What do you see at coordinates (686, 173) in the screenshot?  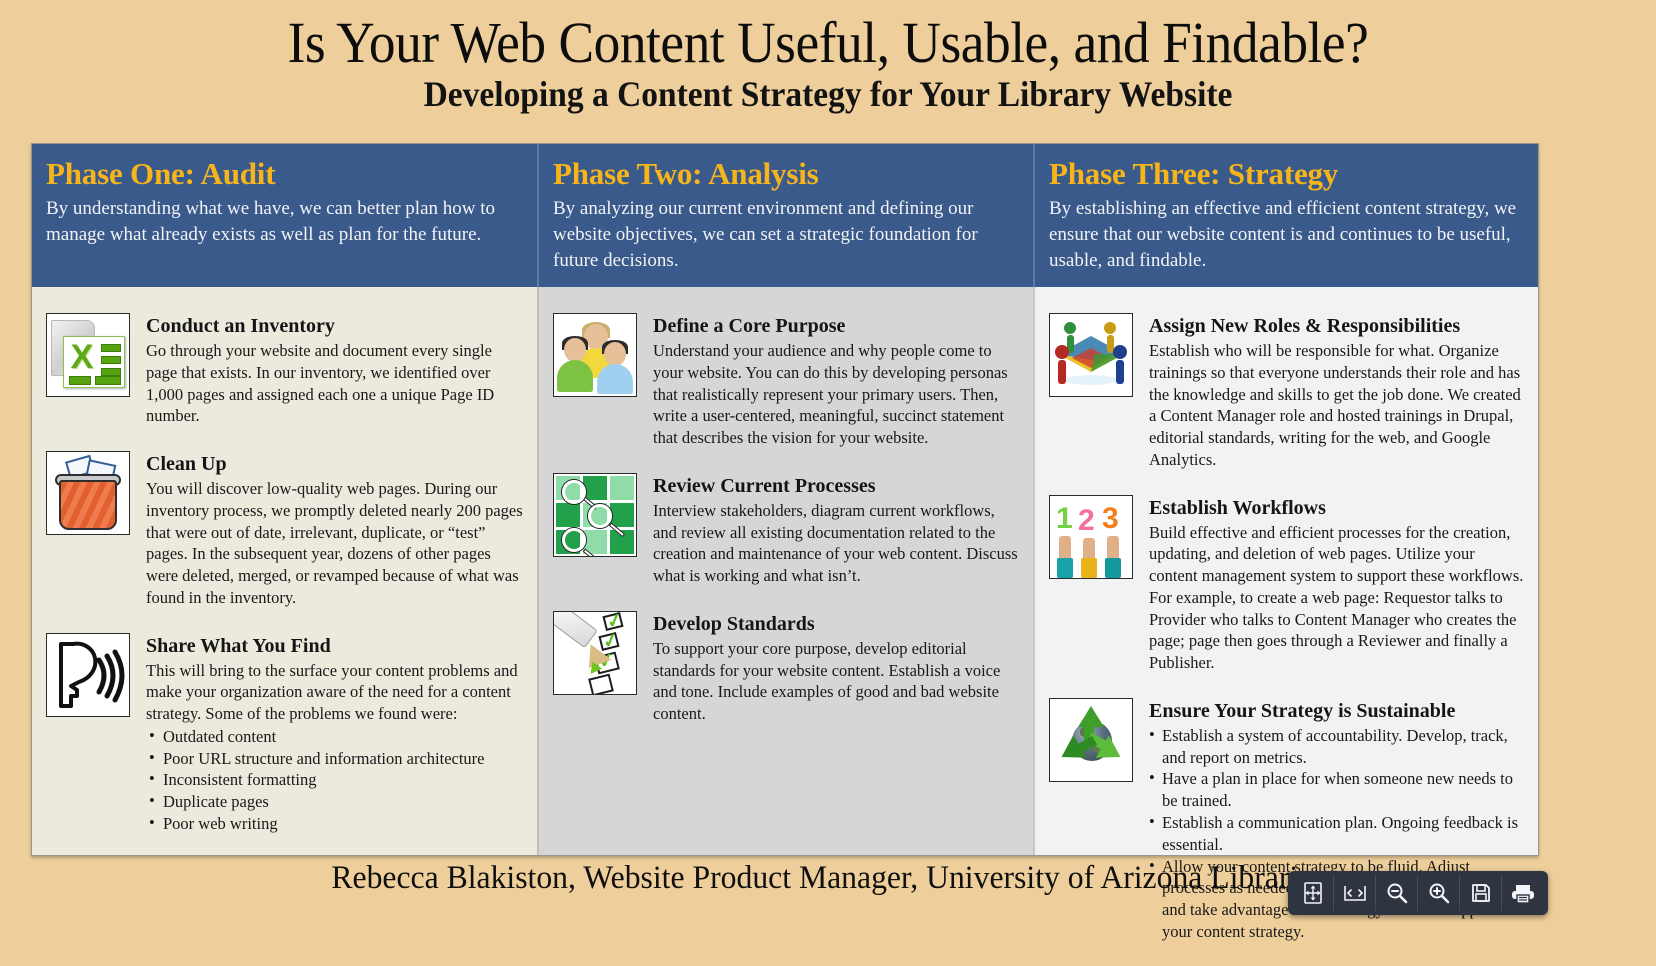 I see `phase-two-title: Phase Two: Analysis` at bounding box center [686, 173].